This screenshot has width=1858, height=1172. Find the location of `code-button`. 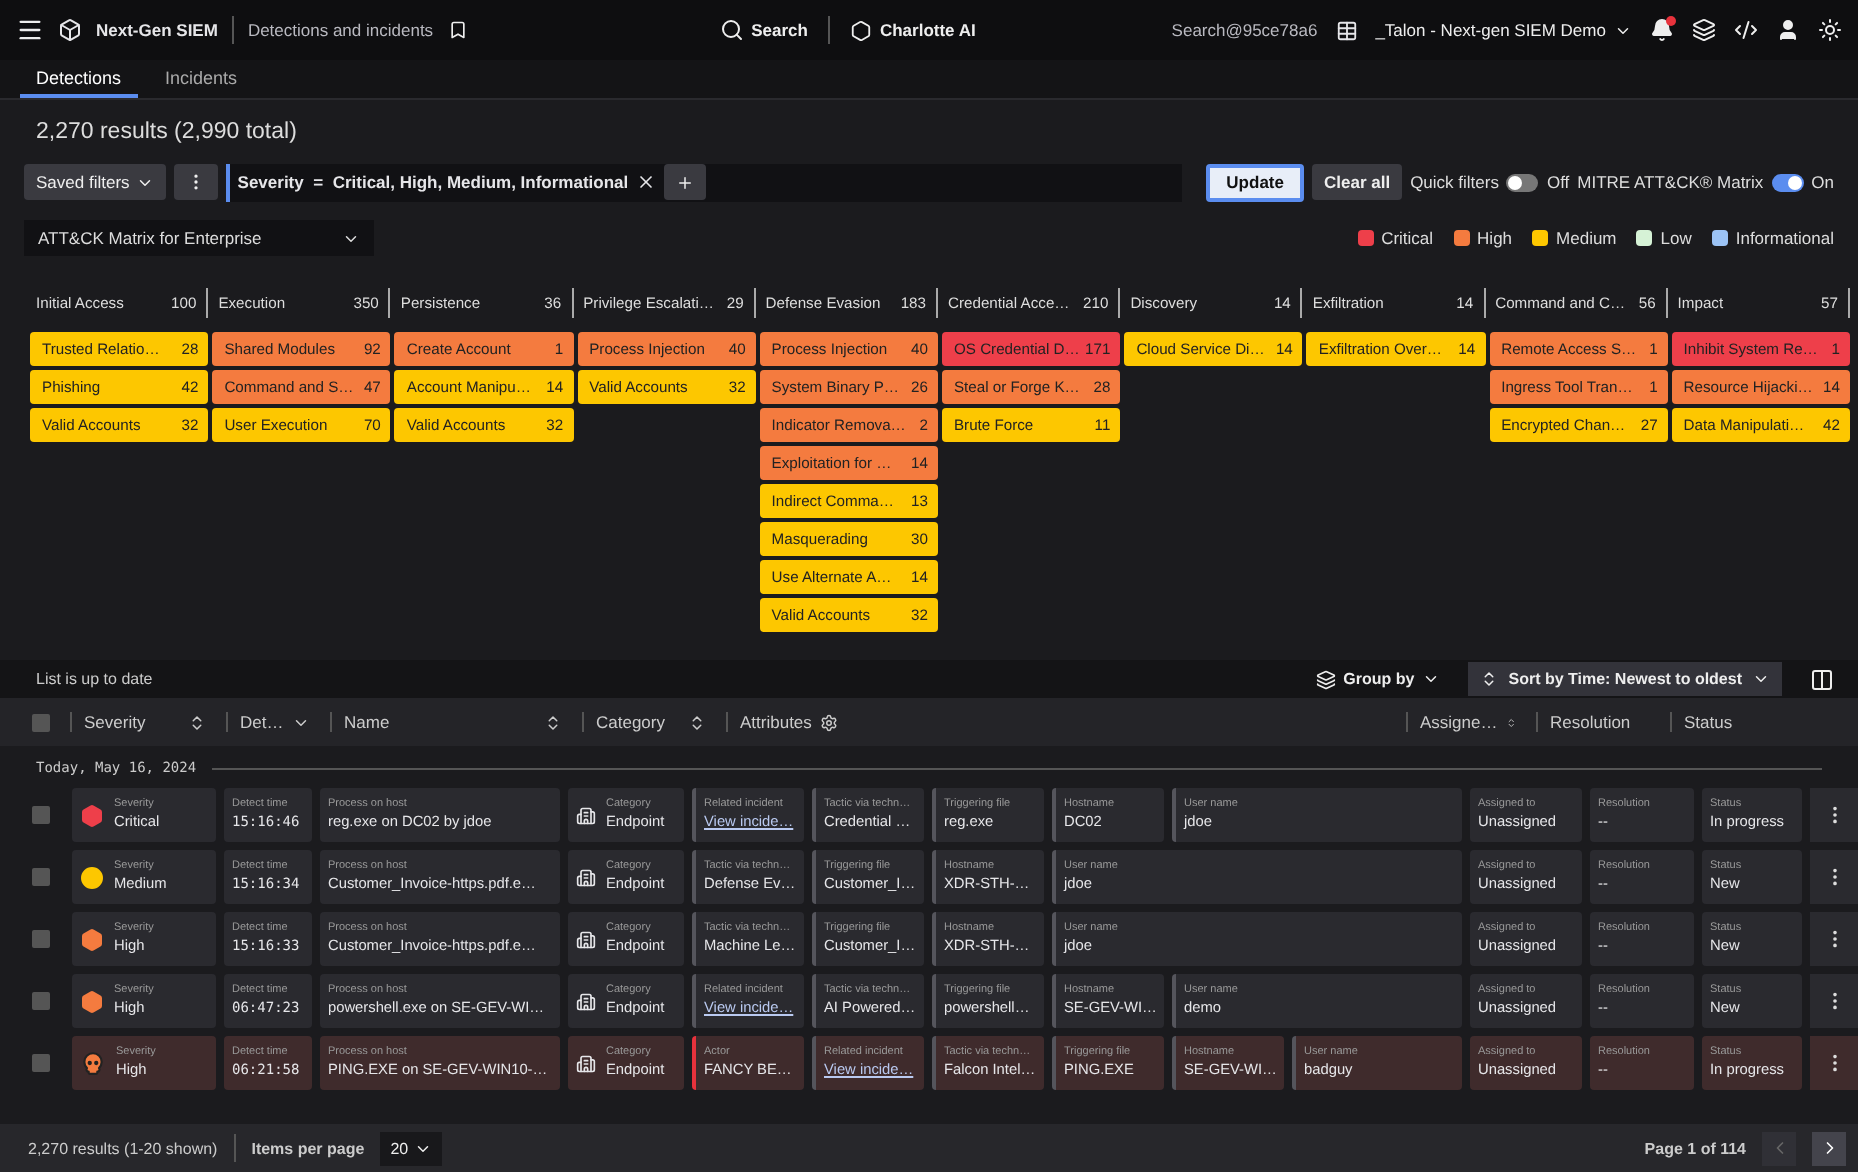

code-button is located at coordinates (1745, 30).